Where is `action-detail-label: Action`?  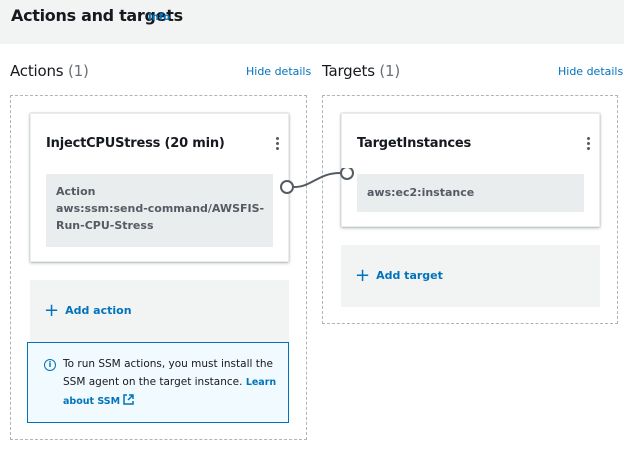
action-detail-label: Action is located at coordinates (76, 191).